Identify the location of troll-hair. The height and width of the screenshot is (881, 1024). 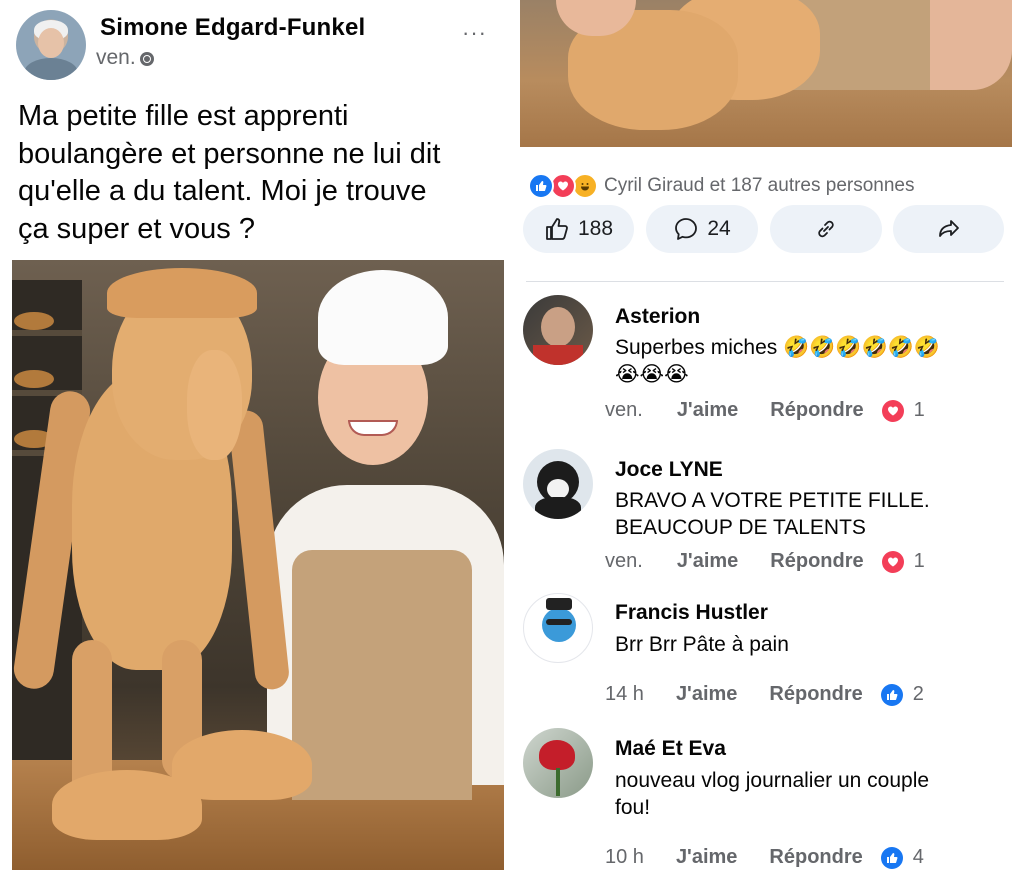
(182, 293).